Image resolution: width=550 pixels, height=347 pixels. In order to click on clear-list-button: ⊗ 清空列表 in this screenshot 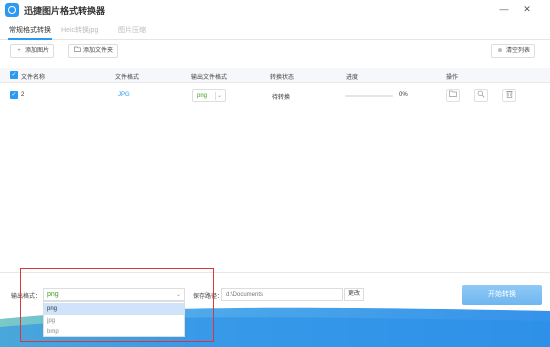, I will do `click(513, 51)`.